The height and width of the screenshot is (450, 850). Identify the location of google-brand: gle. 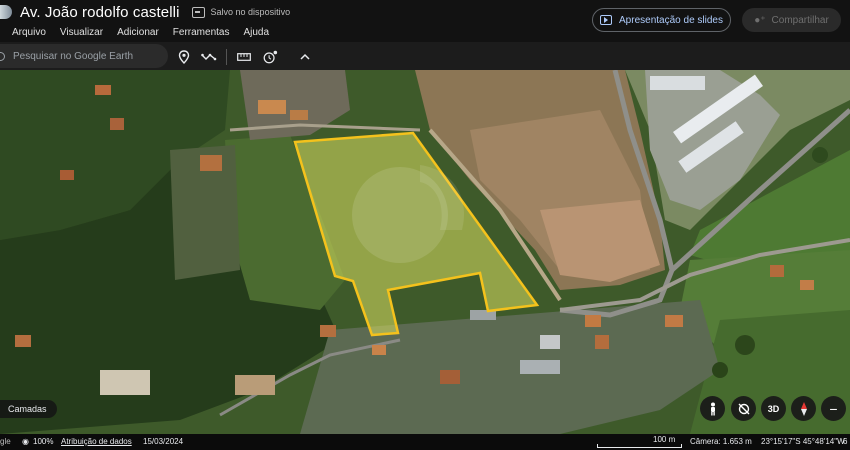
(5, 441).